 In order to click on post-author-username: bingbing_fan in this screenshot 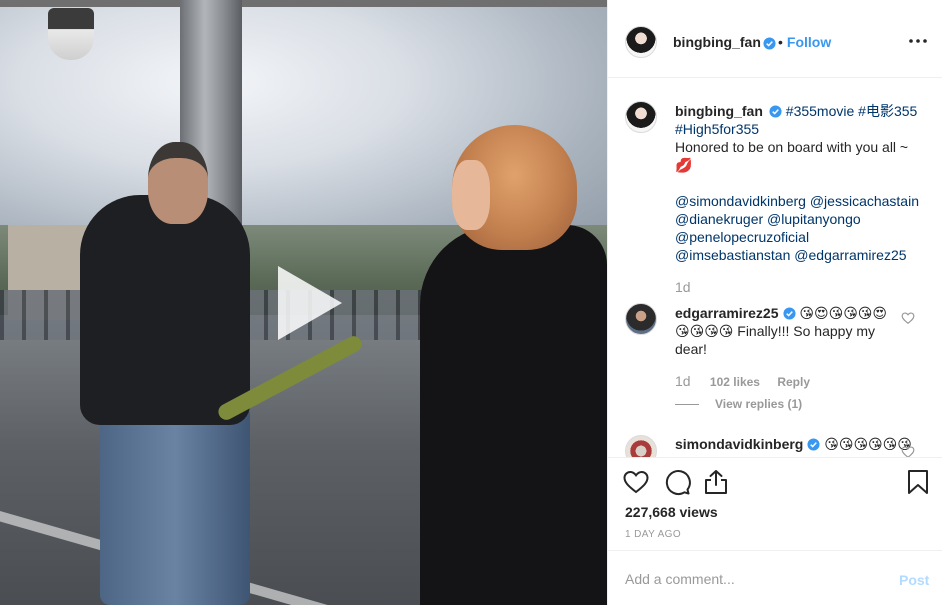, I will do `click(717, 42)`.